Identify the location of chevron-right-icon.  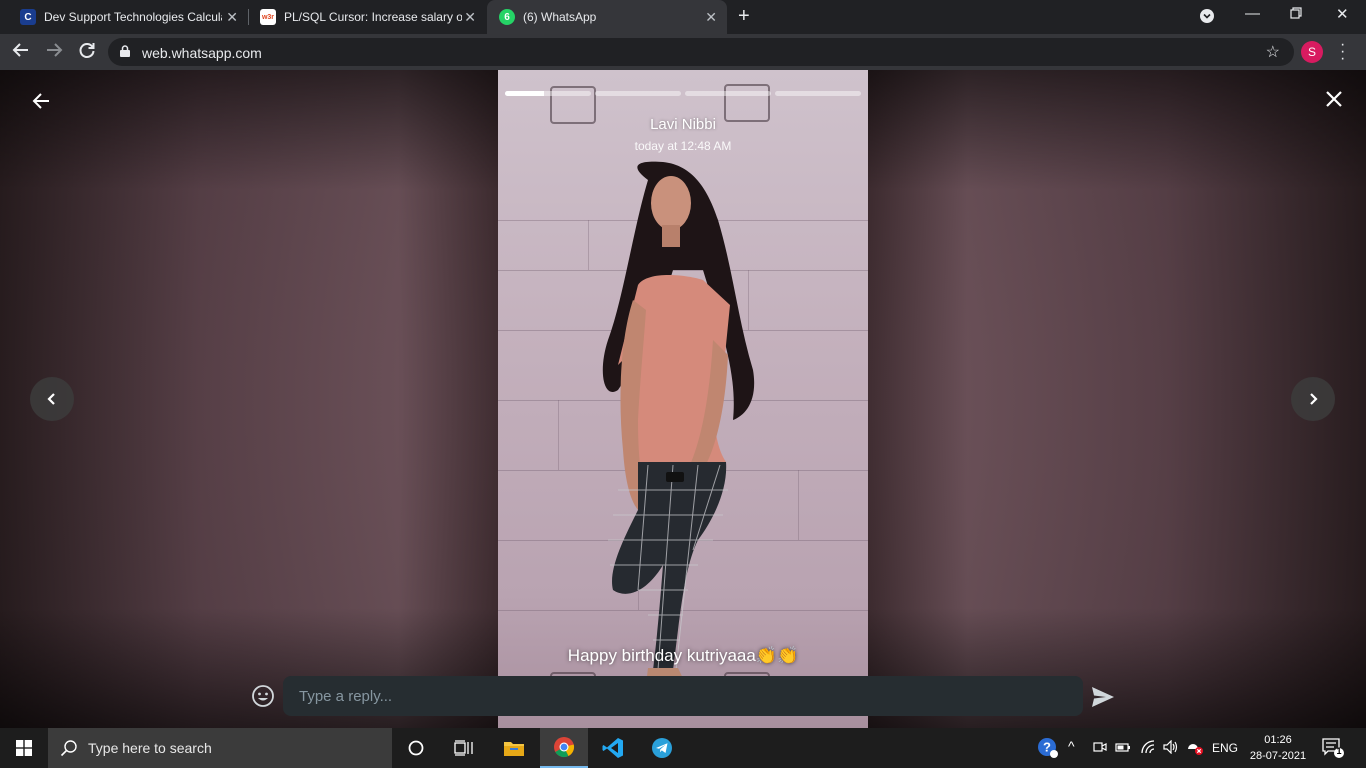
(1314, 399).